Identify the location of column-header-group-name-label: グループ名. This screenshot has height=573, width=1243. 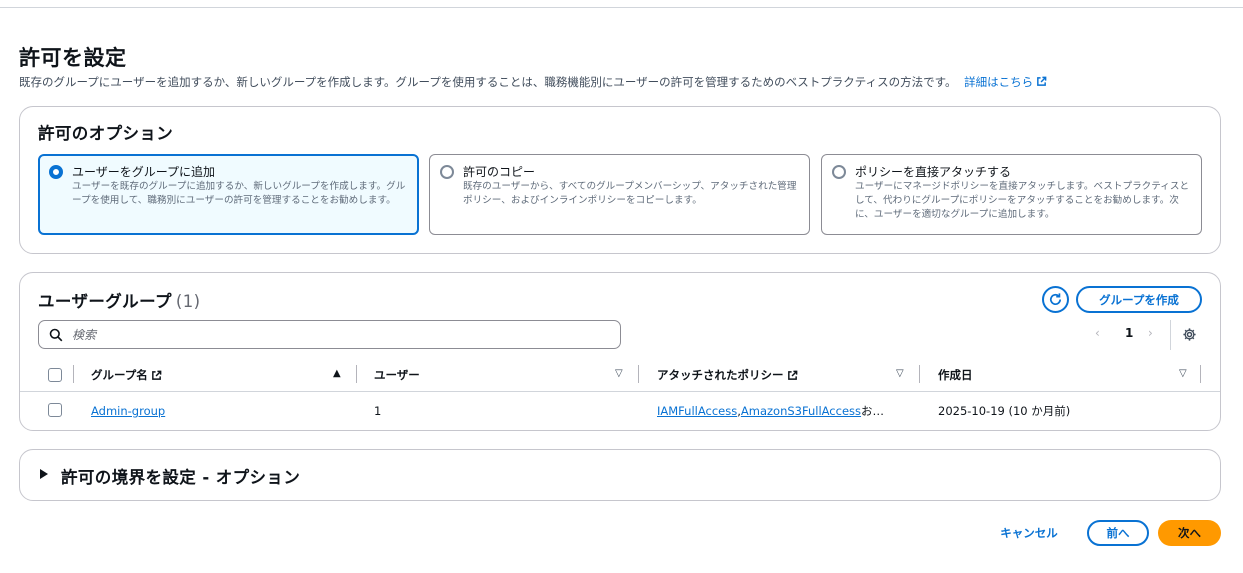
(119, 375).